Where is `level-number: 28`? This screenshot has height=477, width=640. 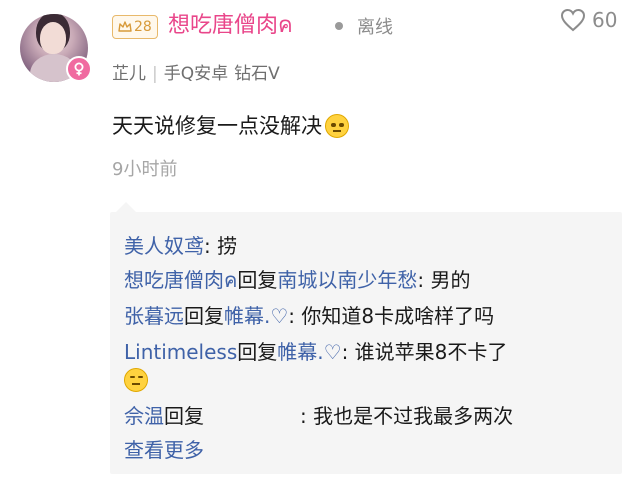 level-number: 28 is located at coordinates (143, 27).